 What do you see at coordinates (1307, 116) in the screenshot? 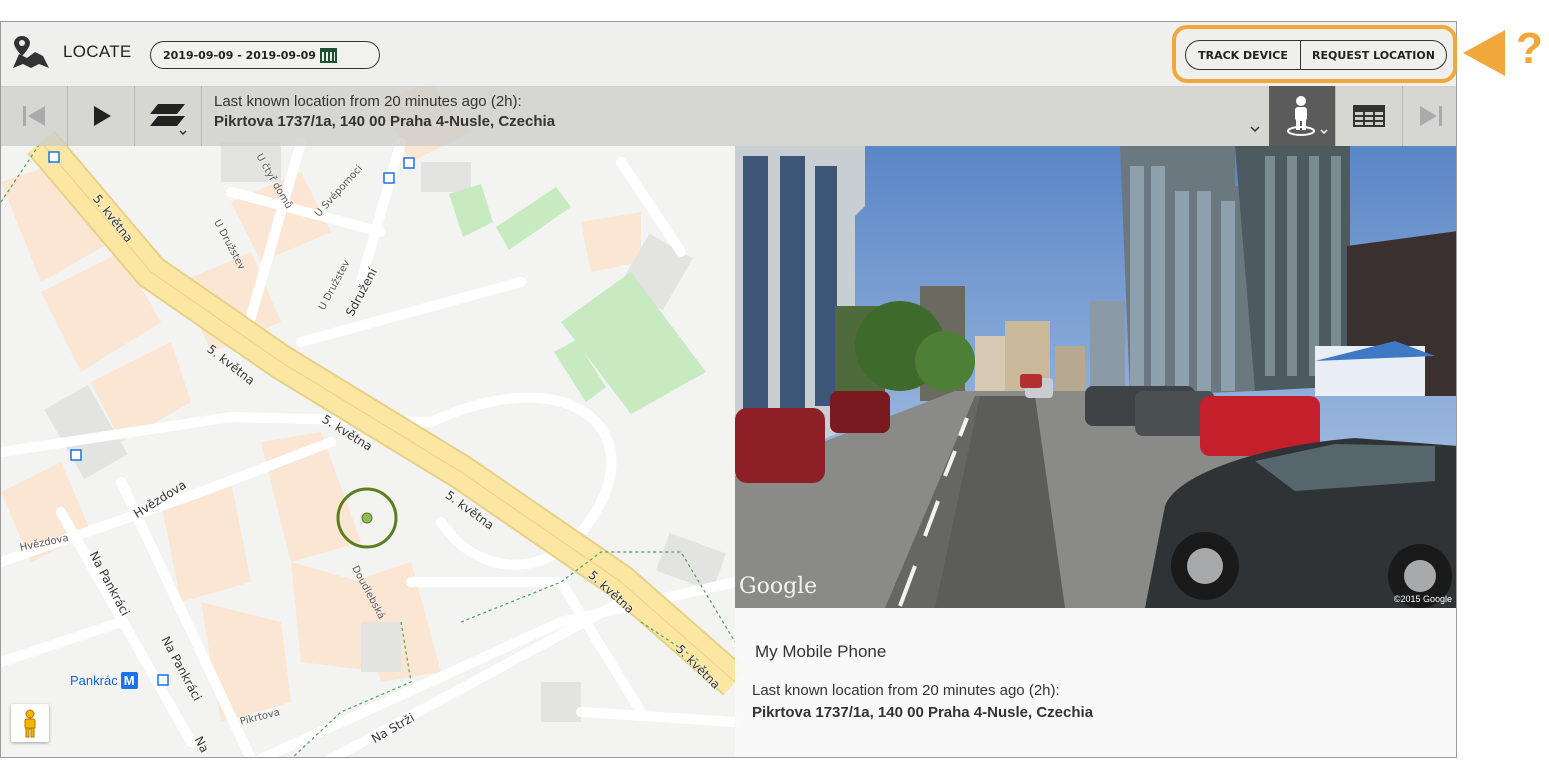
I see `person-icon` at bounding box center [1307, 116].